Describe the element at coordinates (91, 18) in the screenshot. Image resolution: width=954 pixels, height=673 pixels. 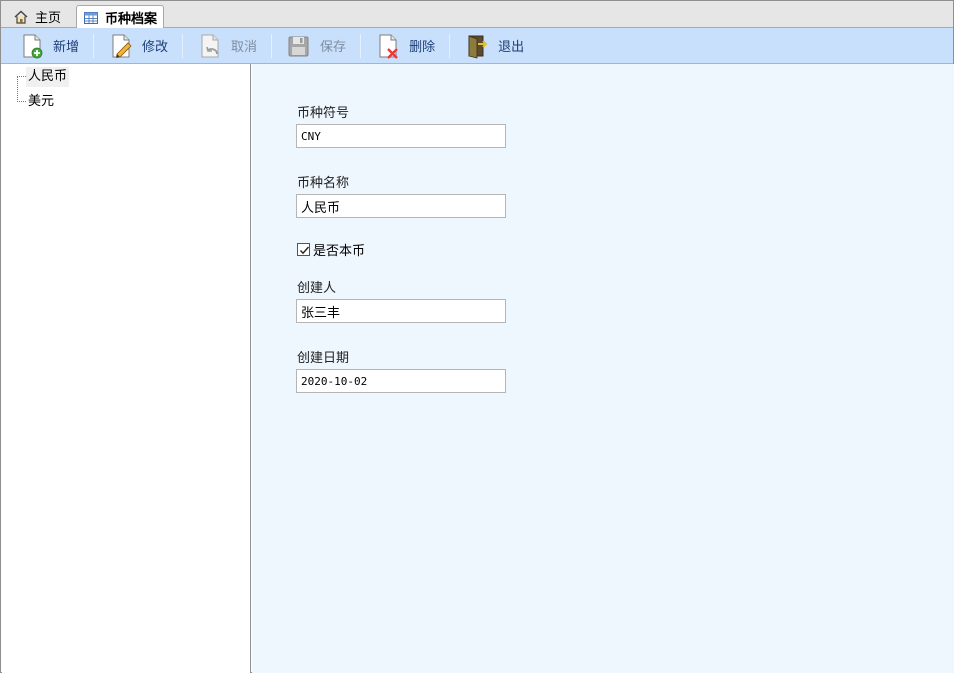
I see `table-icon` at that location.